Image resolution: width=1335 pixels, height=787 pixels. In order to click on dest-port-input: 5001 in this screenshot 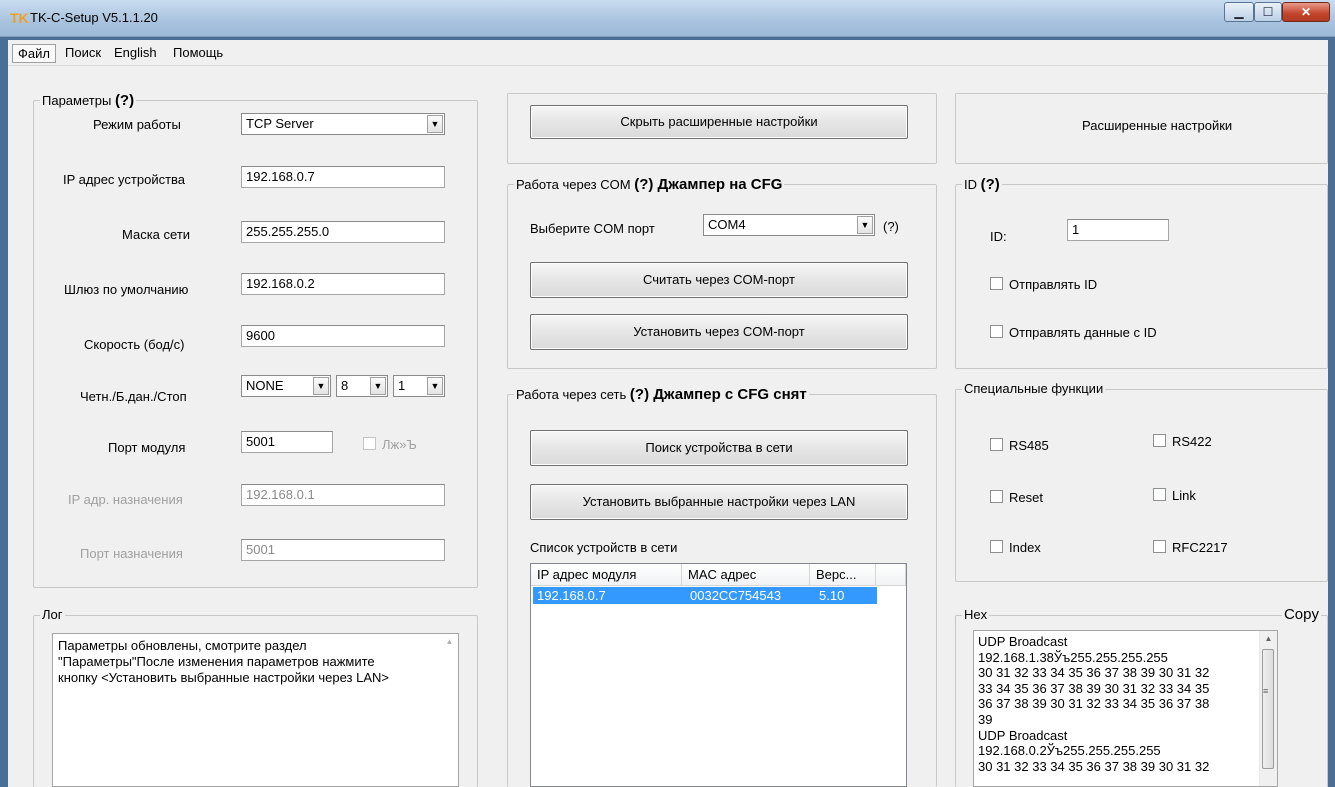, I will do `click(343, 550)`.